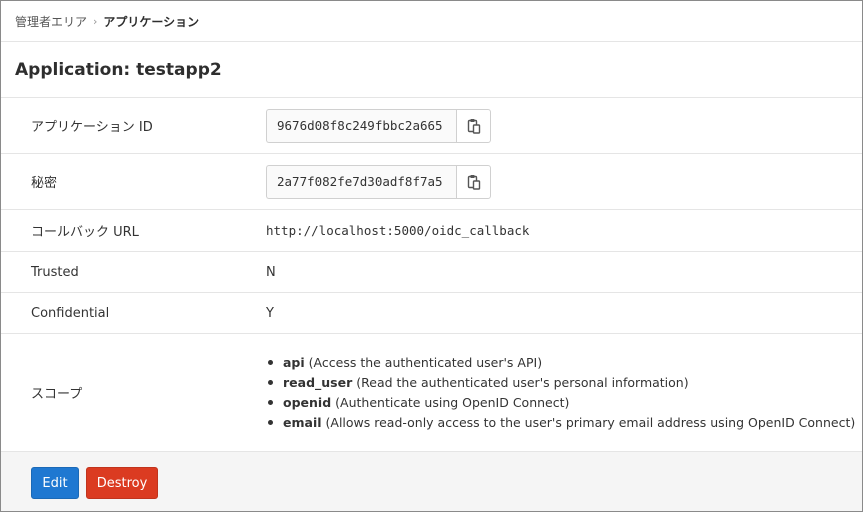  Describe the element at coordinates (70, 313) in the screenshot. I see `confidential-label: Confidential` at that location.